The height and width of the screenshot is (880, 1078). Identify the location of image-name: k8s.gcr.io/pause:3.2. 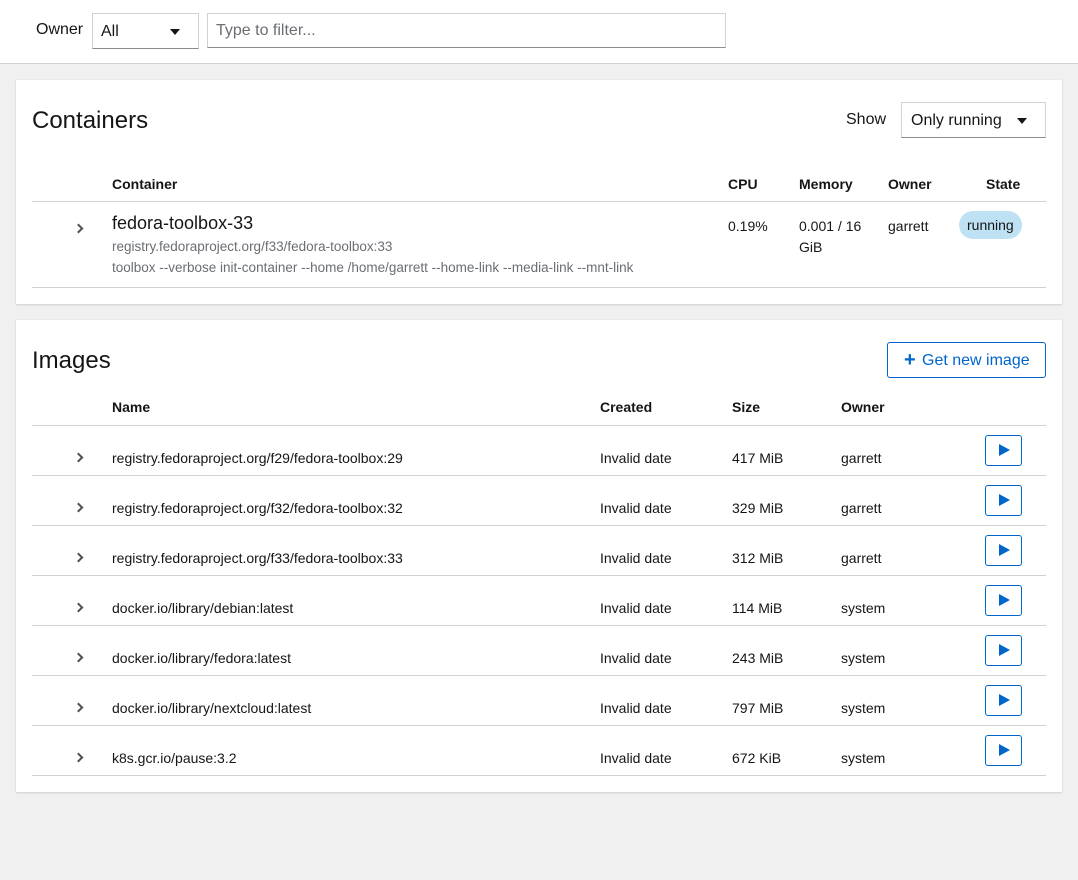
(174, 758).